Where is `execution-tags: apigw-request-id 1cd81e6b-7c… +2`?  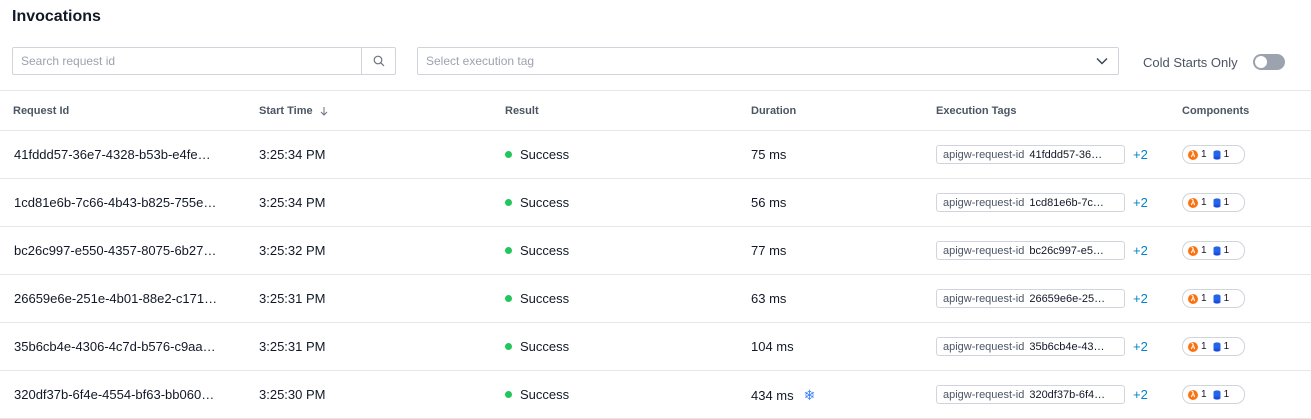 execution-tags: apigw-request-id 1cd81e6b-7c… +2 is located at coordinates (1042, 202).